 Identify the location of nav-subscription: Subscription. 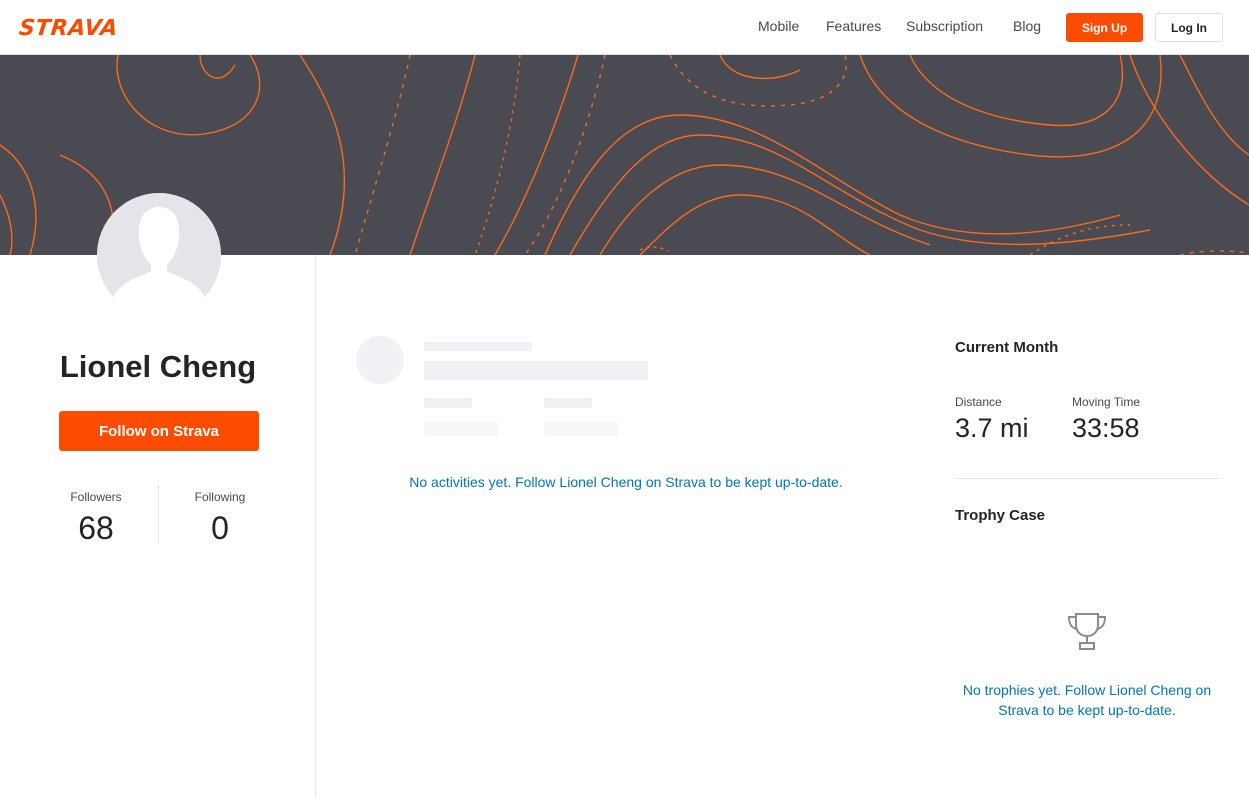
(944, 26).